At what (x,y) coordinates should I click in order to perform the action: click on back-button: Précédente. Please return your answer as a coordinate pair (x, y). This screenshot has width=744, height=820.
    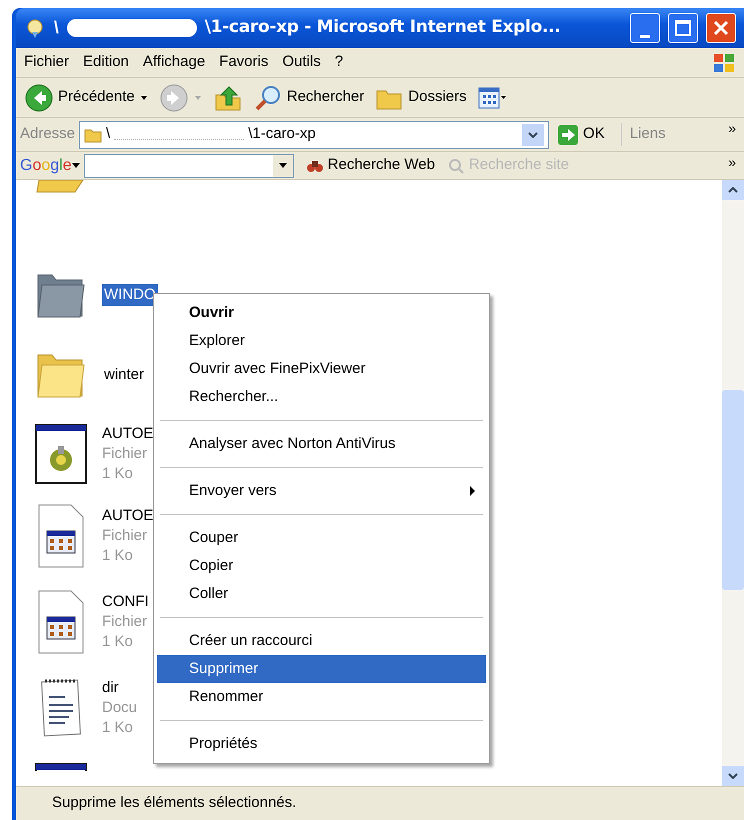
    Looking at the image, I should click on (86, 97).